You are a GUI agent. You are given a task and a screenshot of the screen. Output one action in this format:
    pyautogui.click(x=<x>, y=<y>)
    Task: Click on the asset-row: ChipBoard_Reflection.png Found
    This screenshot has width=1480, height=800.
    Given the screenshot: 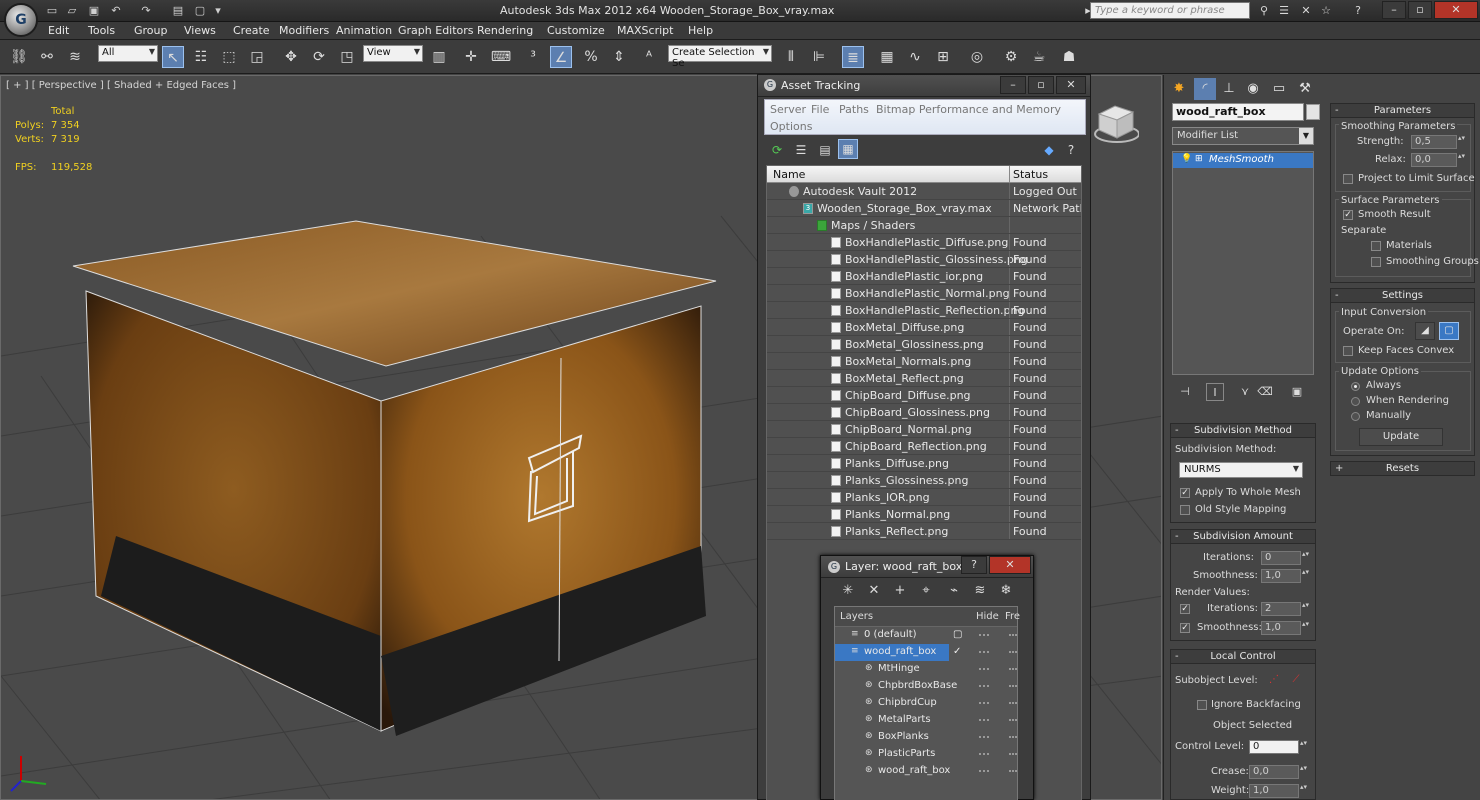 What is the action you would take?
    pyautogui.click(x=924, y=446)
    